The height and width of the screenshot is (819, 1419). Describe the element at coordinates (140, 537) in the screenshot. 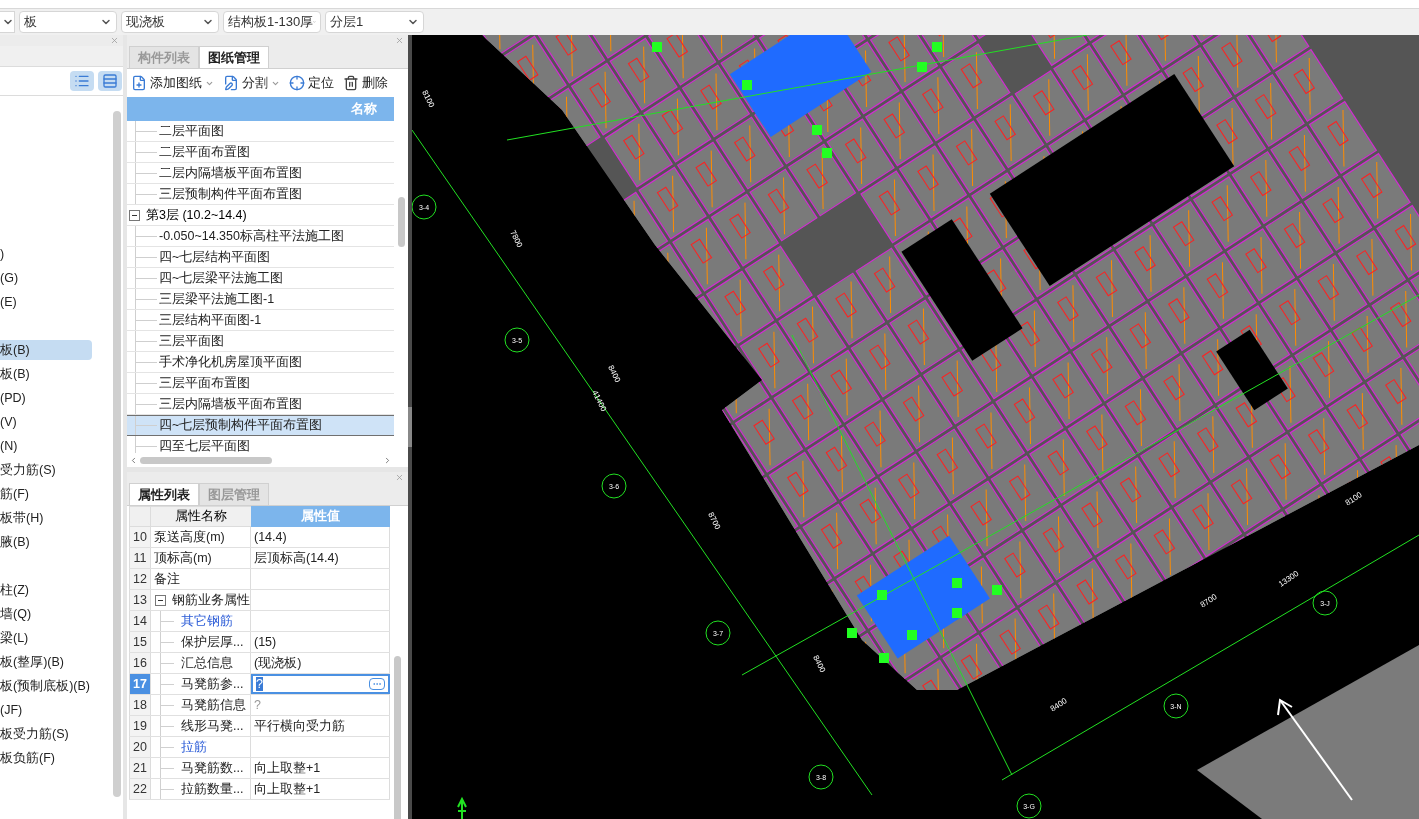

I see `row-number: 10` at that location.